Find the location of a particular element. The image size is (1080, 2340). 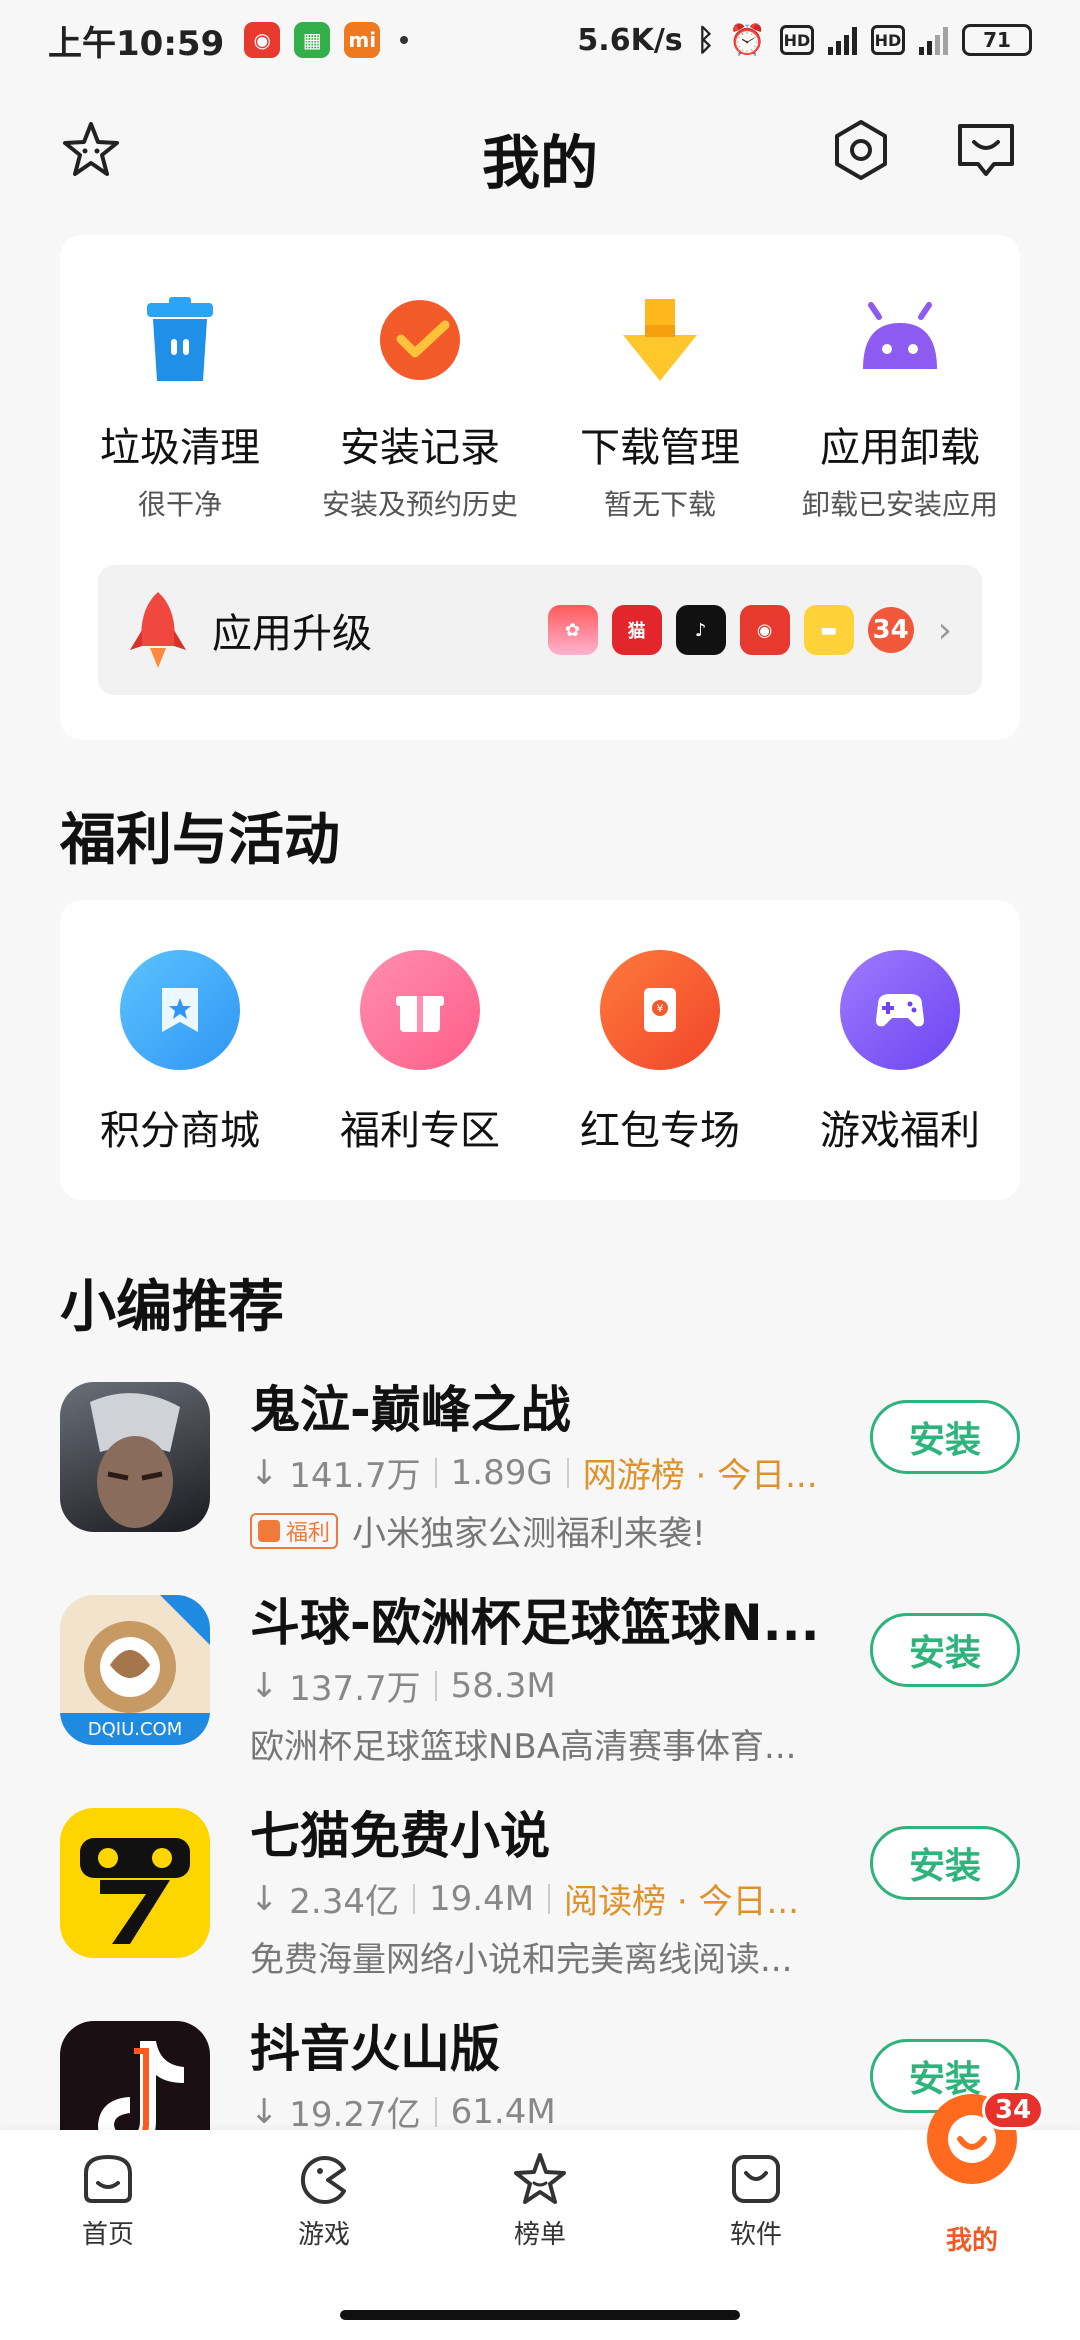

welfare-points-mall: 积分商城 is located at coordinates (180, 1053).